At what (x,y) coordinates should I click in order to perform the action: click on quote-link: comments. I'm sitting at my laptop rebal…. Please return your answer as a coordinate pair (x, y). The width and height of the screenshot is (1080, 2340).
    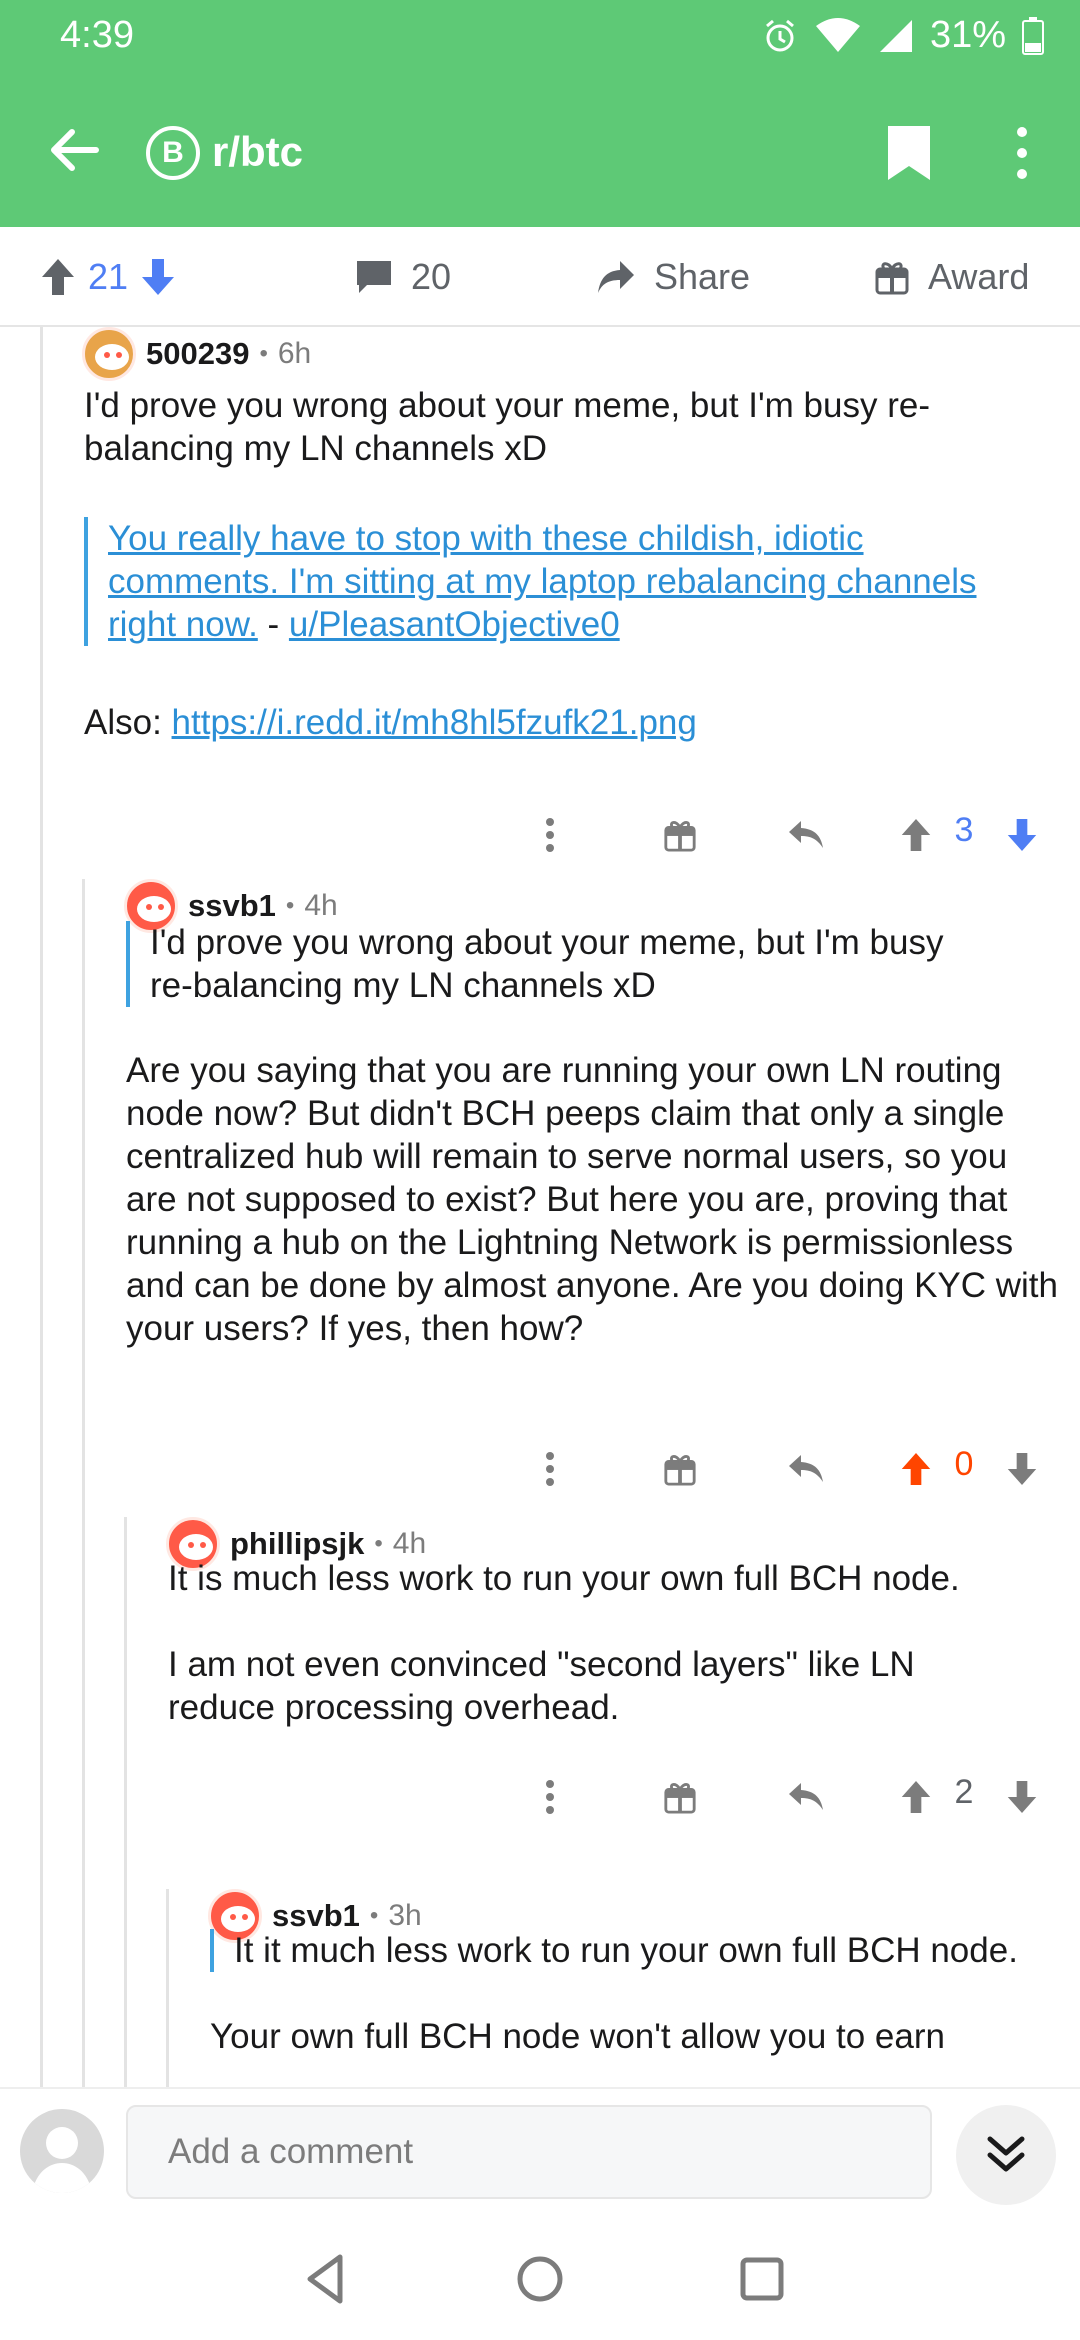
    Looking at the image, I should click on (542, 581).